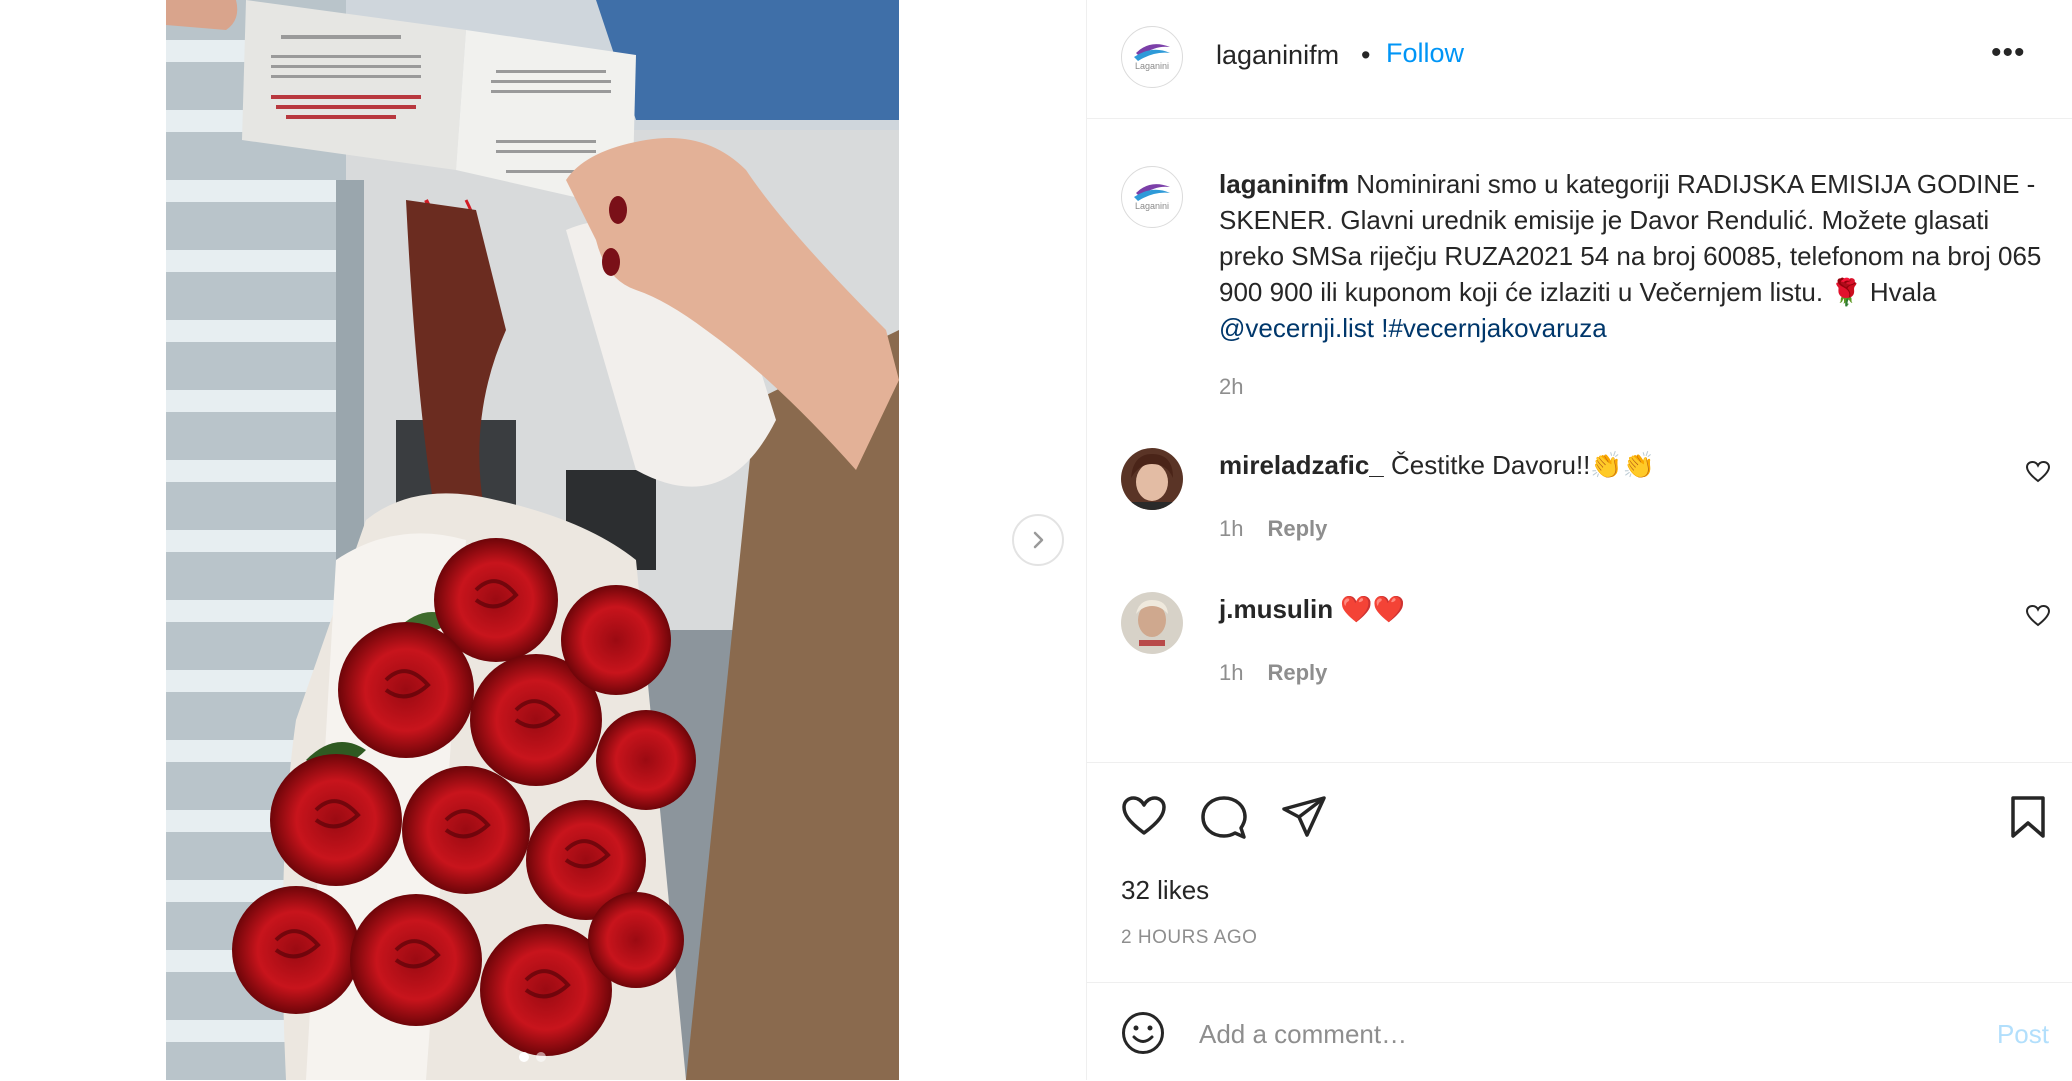 The image size is (2072, 1081). I want to click on comment-text: Čestitke Davoru!!👏👏, so click(1523, 465).